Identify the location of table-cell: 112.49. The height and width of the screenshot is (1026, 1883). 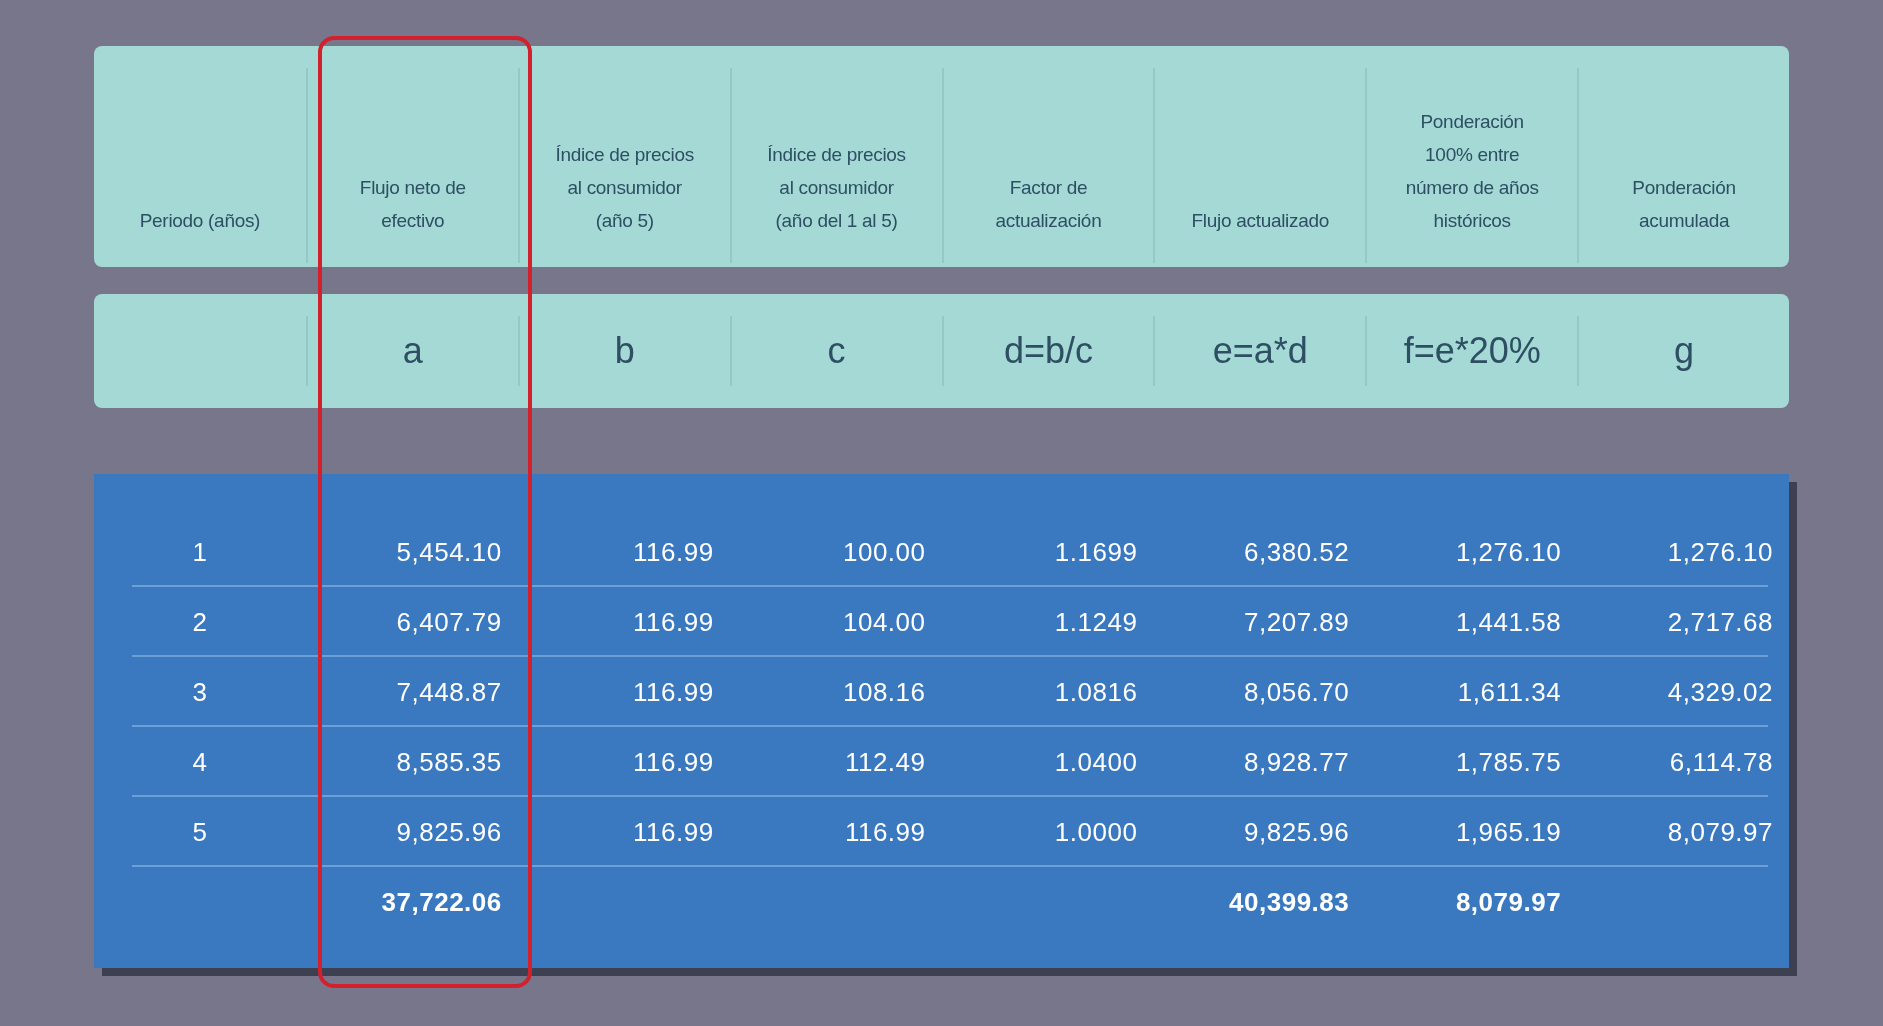
(885, 762).